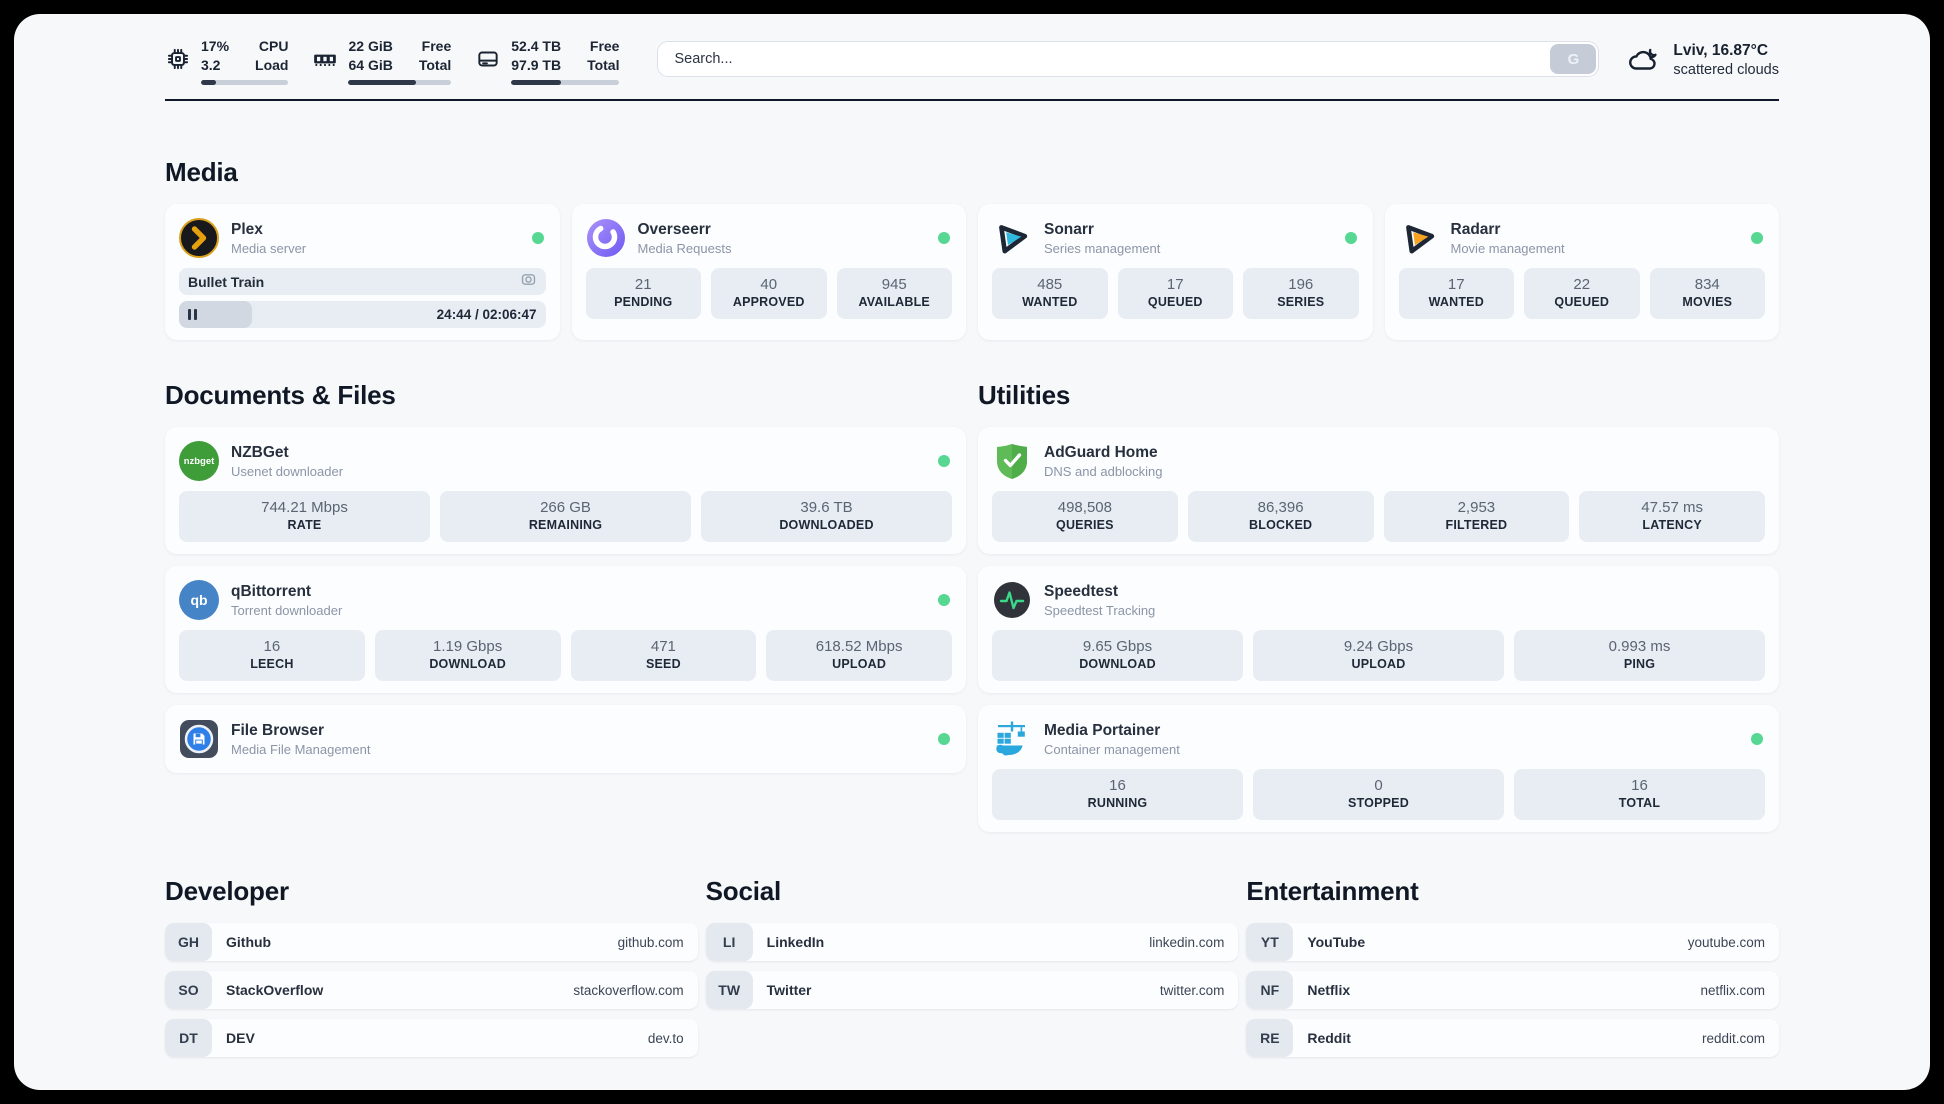 This screenshot has height=1104, width=1944. What do you see at coordinates (565, 739) in the screenshot?
I see `app-card-filebrowser: File Browser Media File Management` at bounding box center [565, 739].